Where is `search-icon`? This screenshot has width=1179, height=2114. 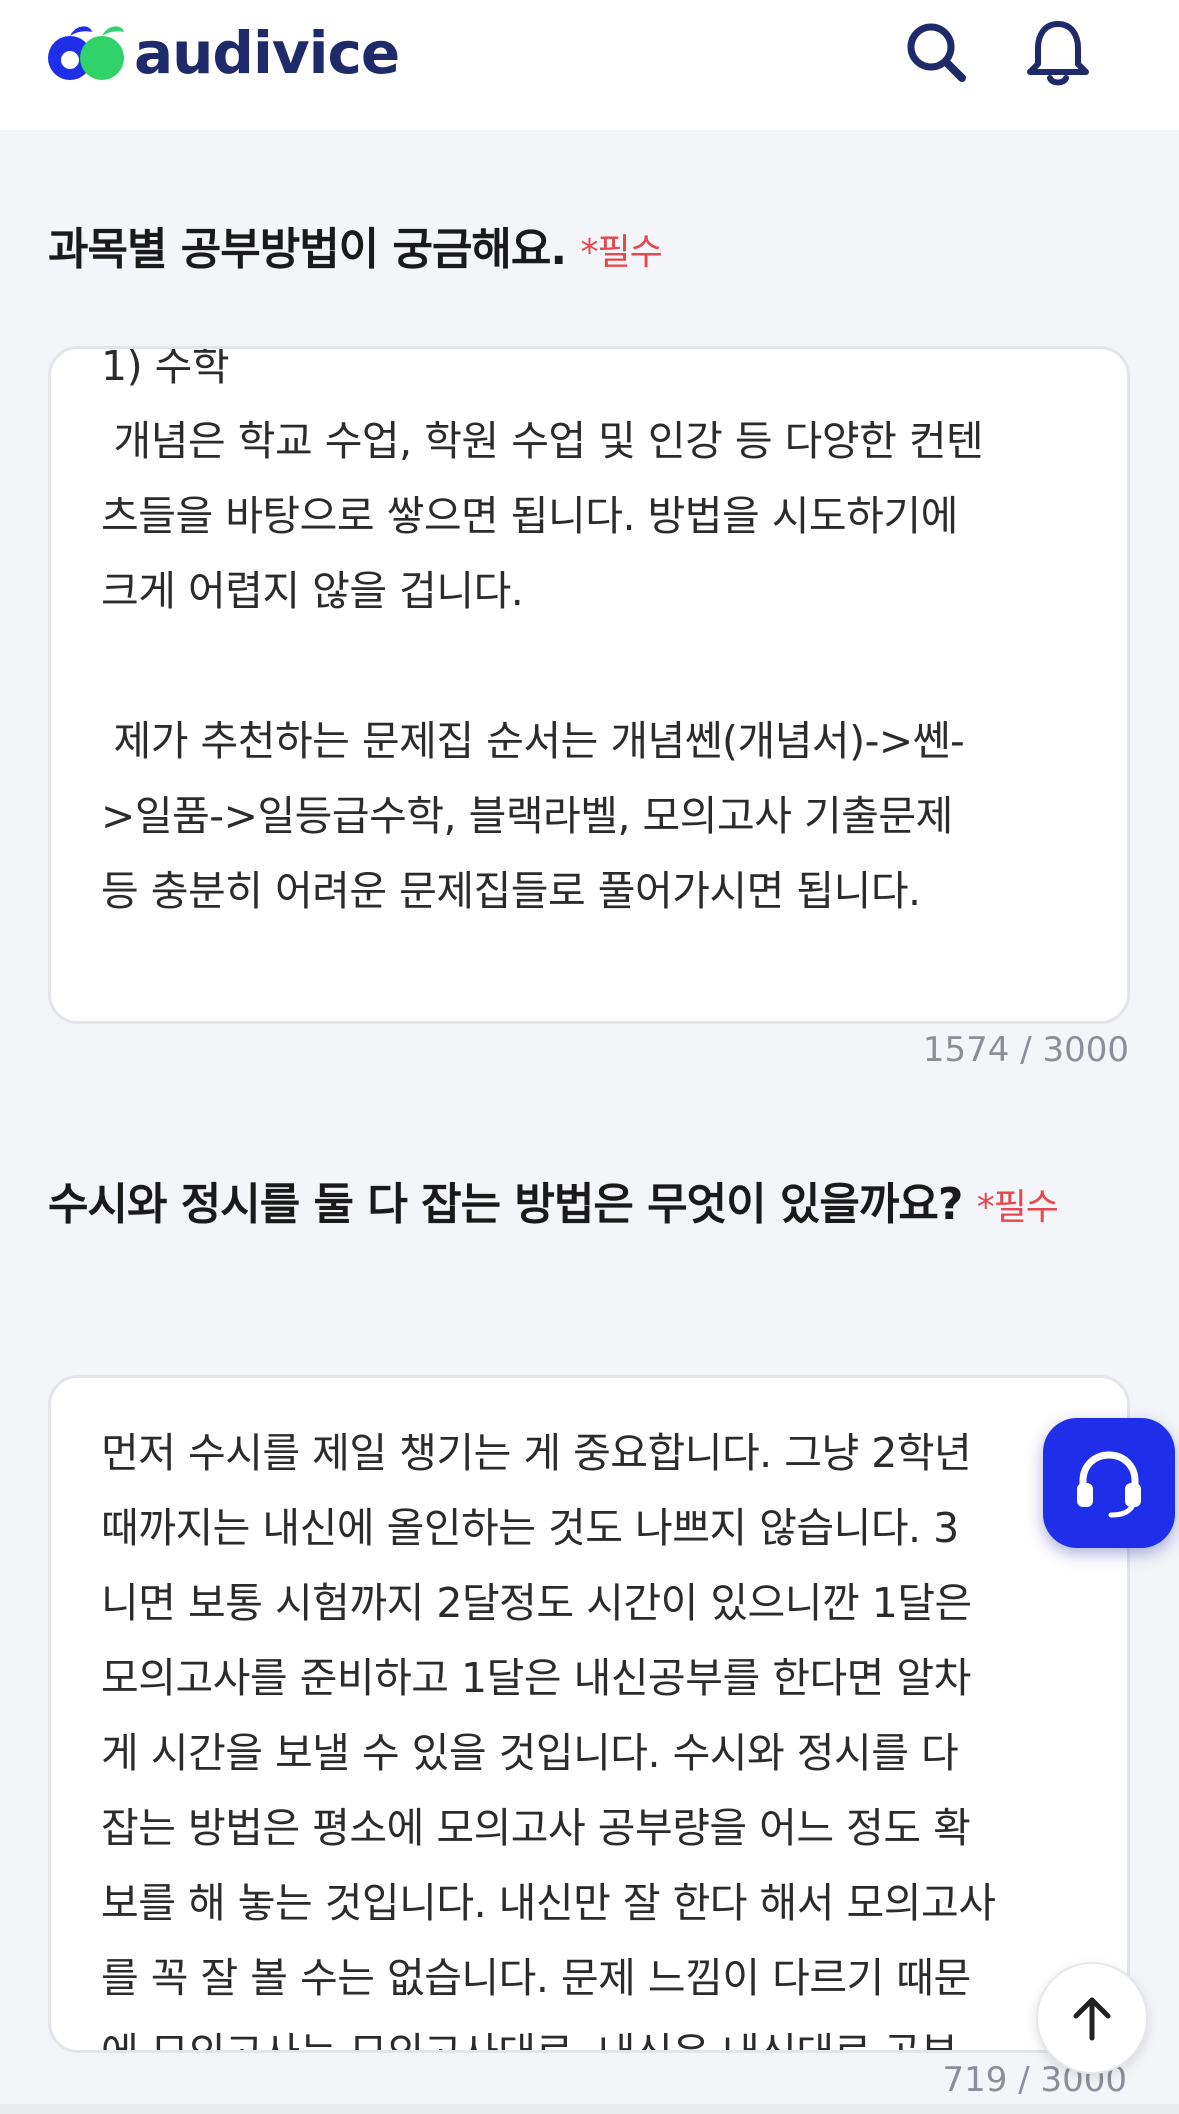 search-icon is located at coordinates (936, 52).